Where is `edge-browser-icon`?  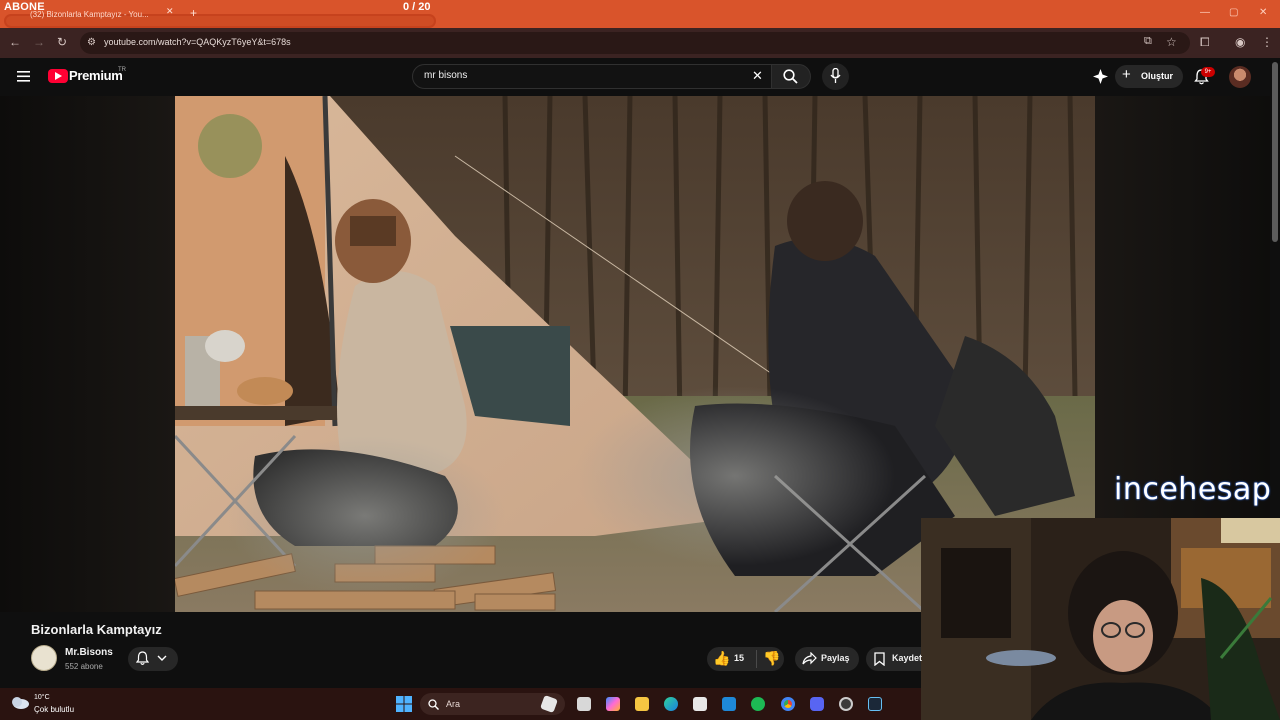
edge-browser-icon is located at coordinates (671, 704).